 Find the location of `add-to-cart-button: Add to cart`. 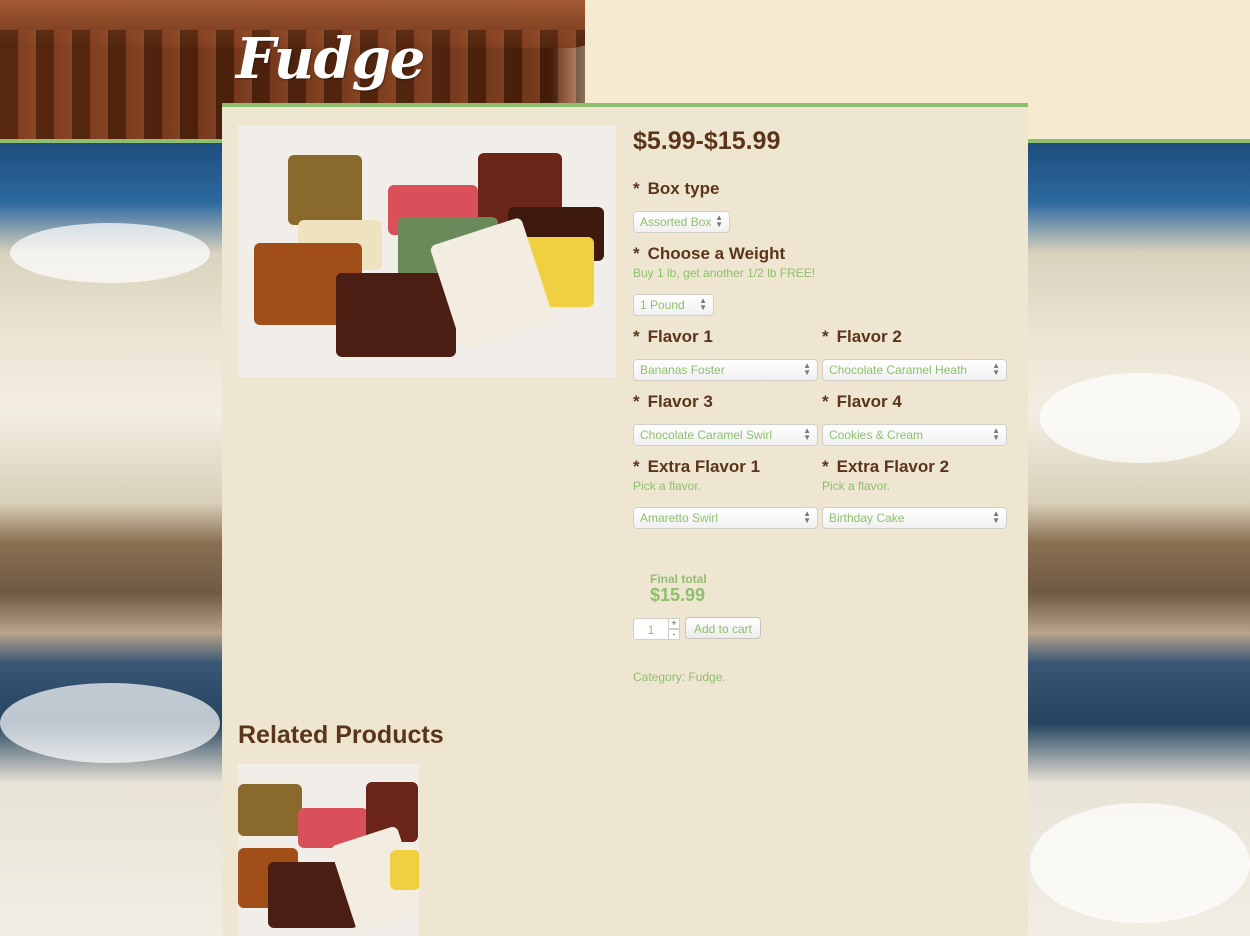

add-to-cart-button: Add to cart is located at coordinates (723, 628).